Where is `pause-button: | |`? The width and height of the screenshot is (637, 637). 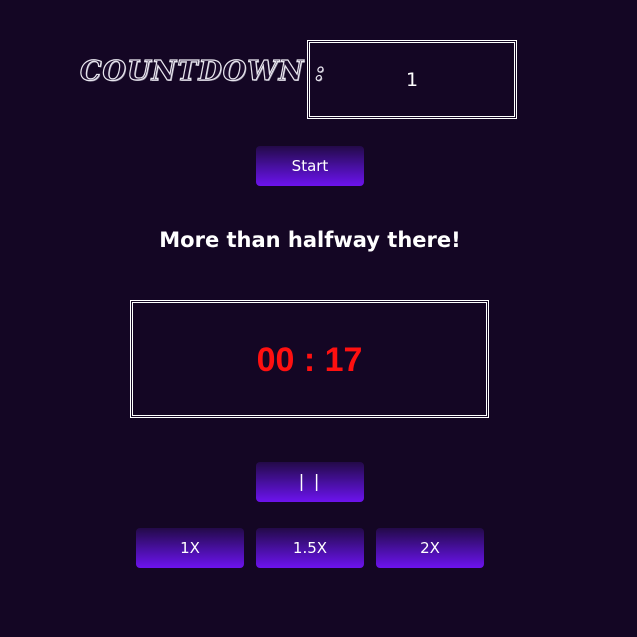
pause-button: | | is located at coordinates (310, 482).